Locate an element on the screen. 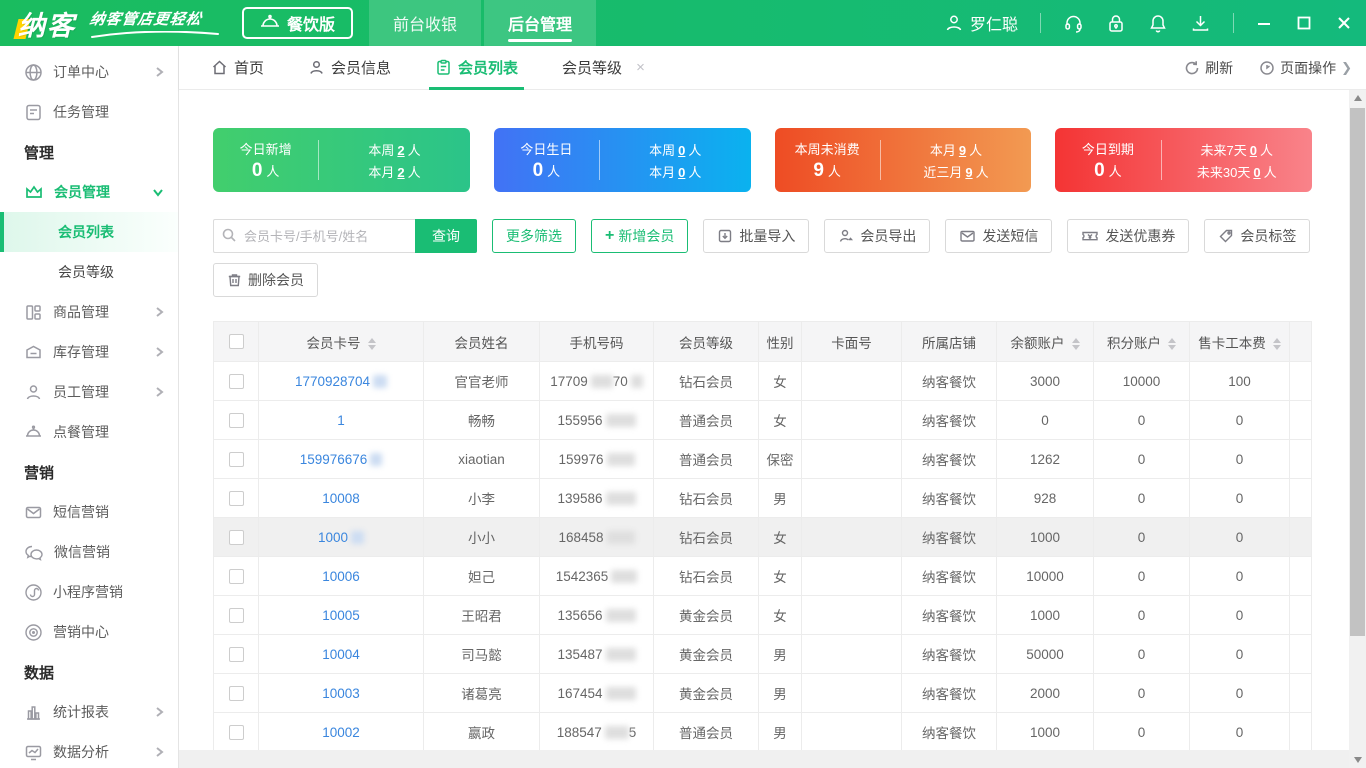  page-operations-button: 页面操作 ❯ is located at coordinates (1305, 68).